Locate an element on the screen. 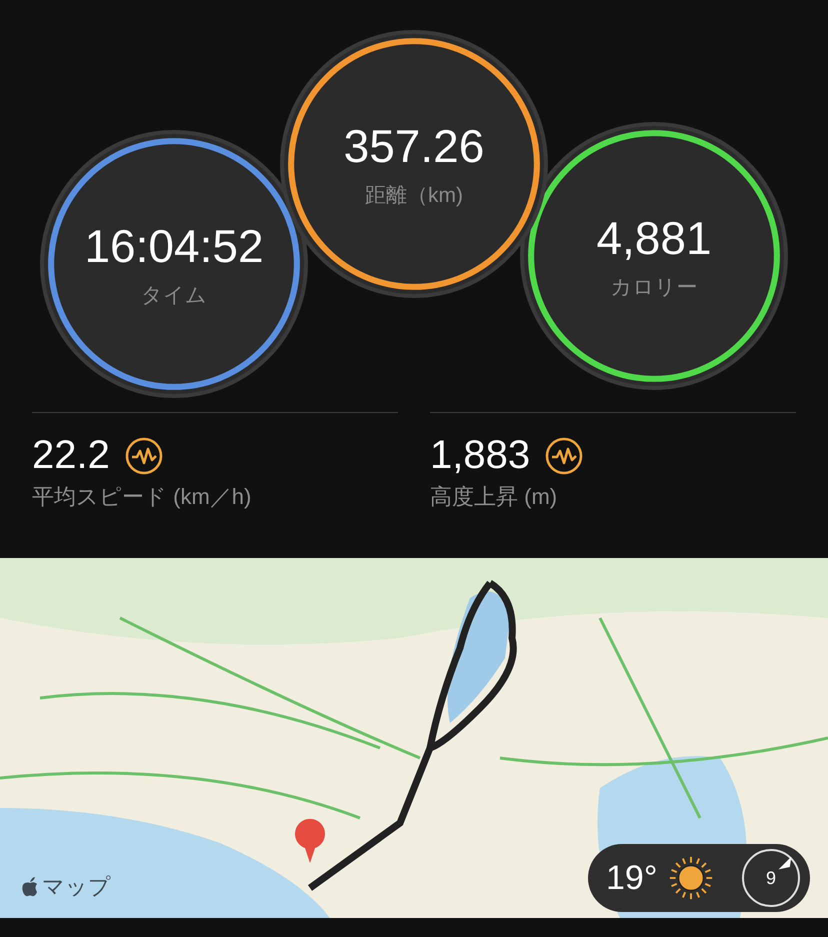 This screenshot has width=828, height=937. ring-label: タイム is located at coordinates (174, 296).